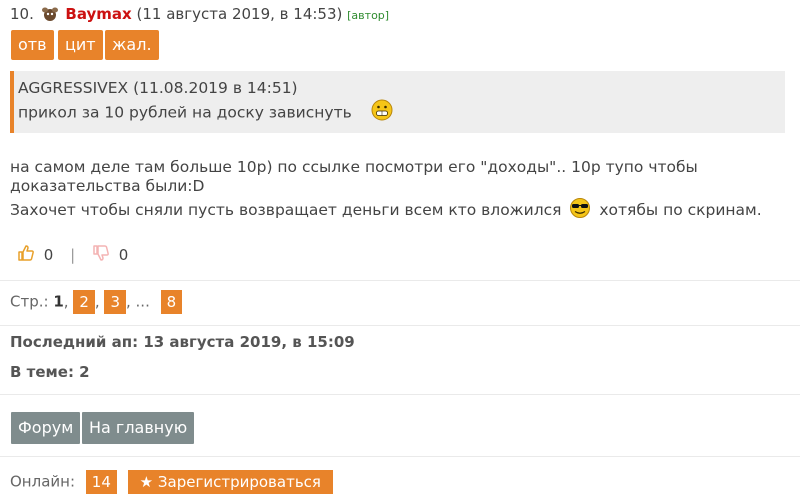  Describe the element at coordinates (103, 255) in the screenshot. I see `thumbs-down-icon` at that location.